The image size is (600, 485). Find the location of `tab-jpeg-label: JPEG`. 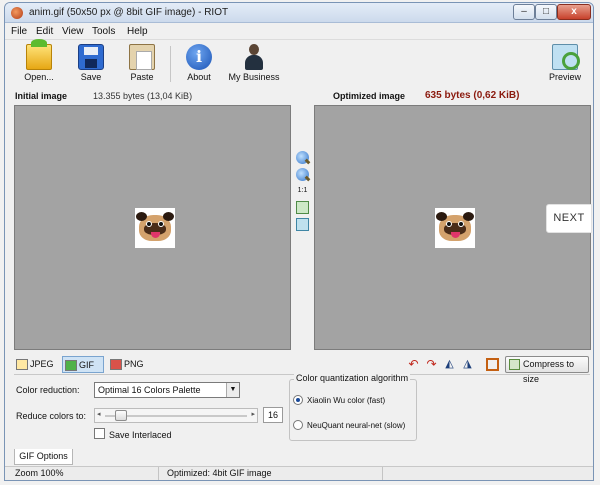

tab-jpeg-label: JPEG is located at coordinates (42, 364).